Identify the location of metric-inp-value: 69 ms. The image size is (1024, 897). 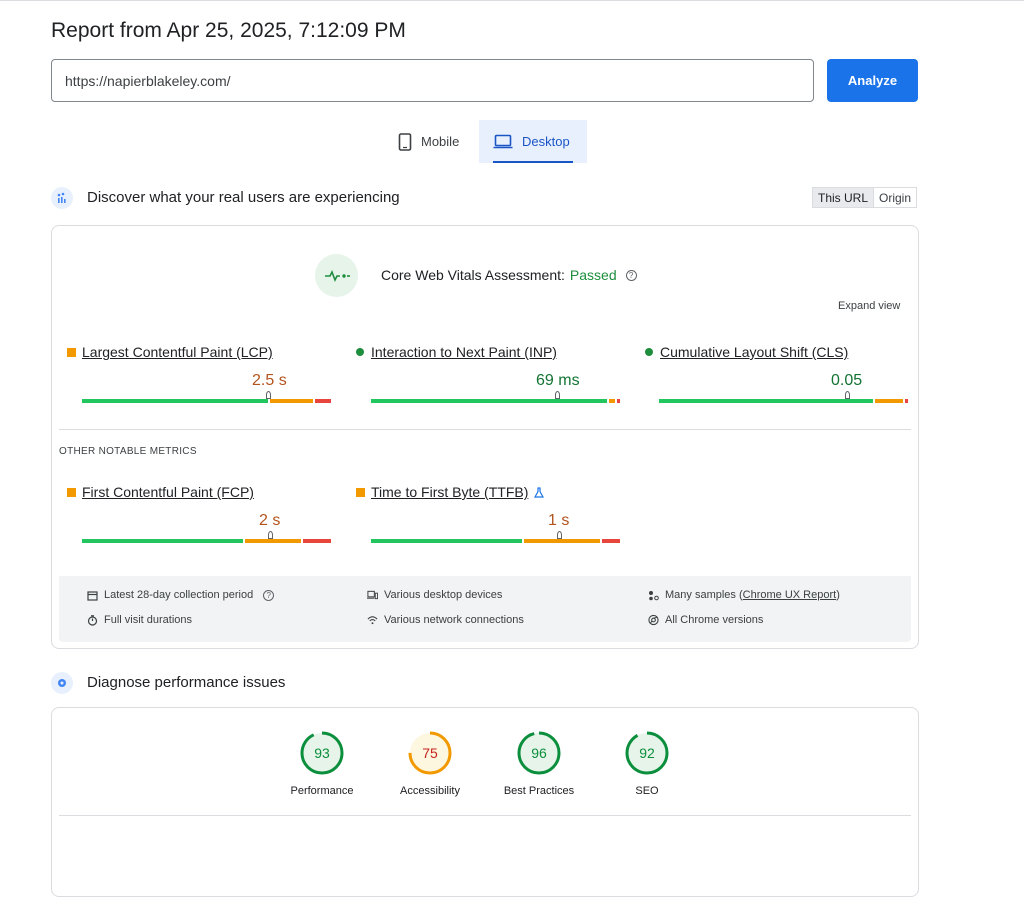
(558, 380).